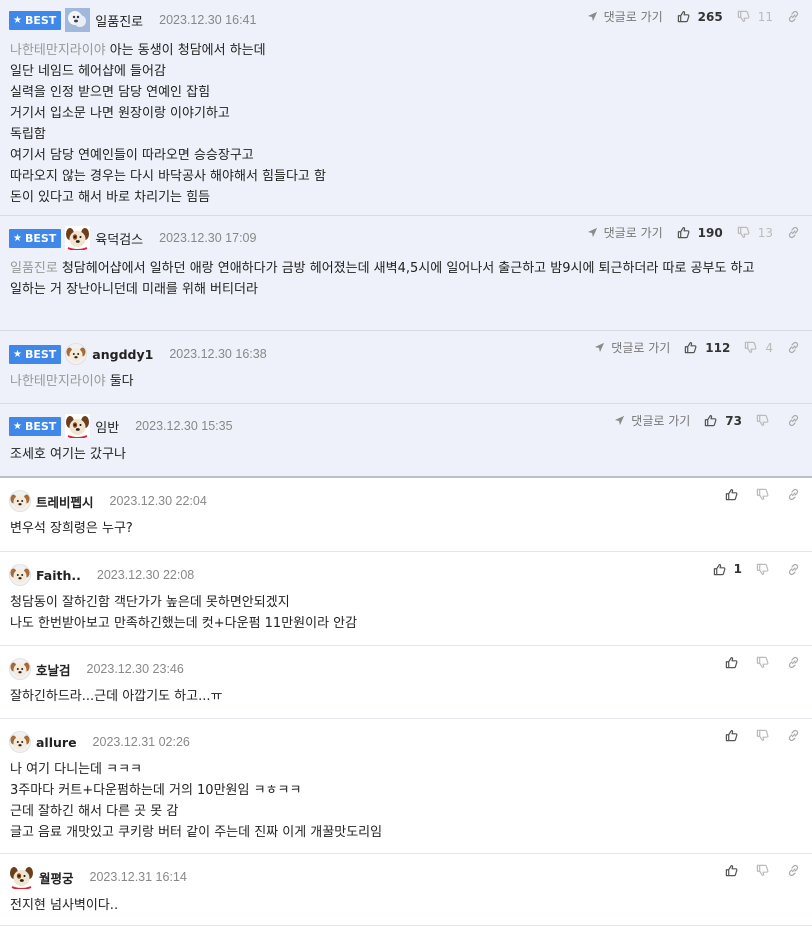 Image resolution: width=812 pixels, height=926 pixels. What do you see at coordinates (407, 528) in the screenshot?
I see `comment-body: 변우석 장희령은 누구?` at bounding box center [407, 528].